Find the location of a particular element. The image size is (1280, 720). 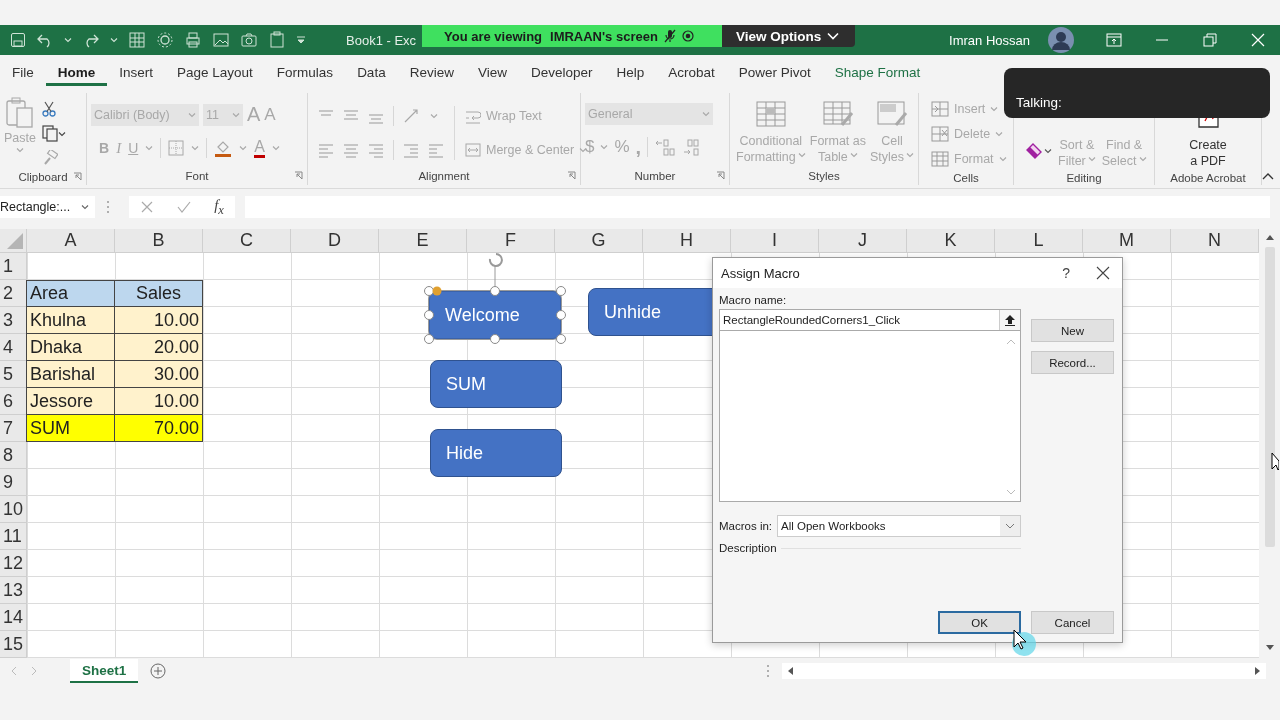

screen-share-banner: You are viewing IMRAAN's screen is located at coordinates (572, 36).